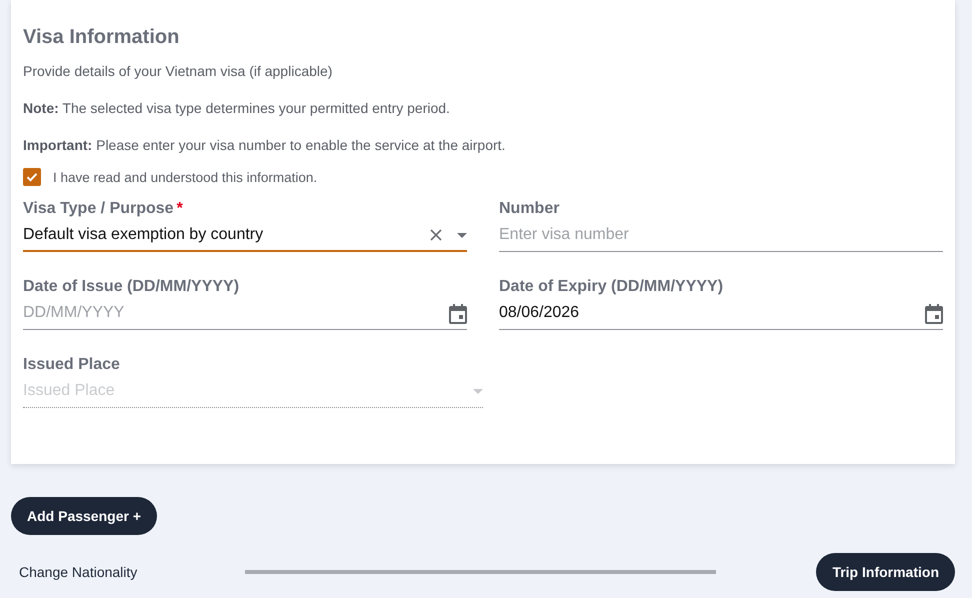  Describe the element at coordinates (132, 572) in the screenshot. I see `back-link: Change Nationality` at that location.